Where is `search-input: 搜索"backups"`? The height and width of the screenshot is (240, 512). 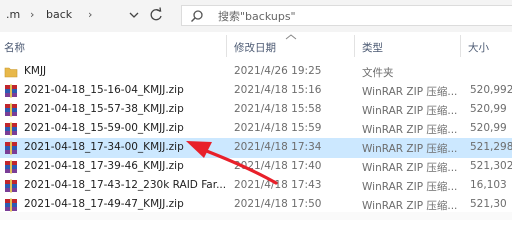 search-input: 搜索"backups" is located at coordinates (346, 15).